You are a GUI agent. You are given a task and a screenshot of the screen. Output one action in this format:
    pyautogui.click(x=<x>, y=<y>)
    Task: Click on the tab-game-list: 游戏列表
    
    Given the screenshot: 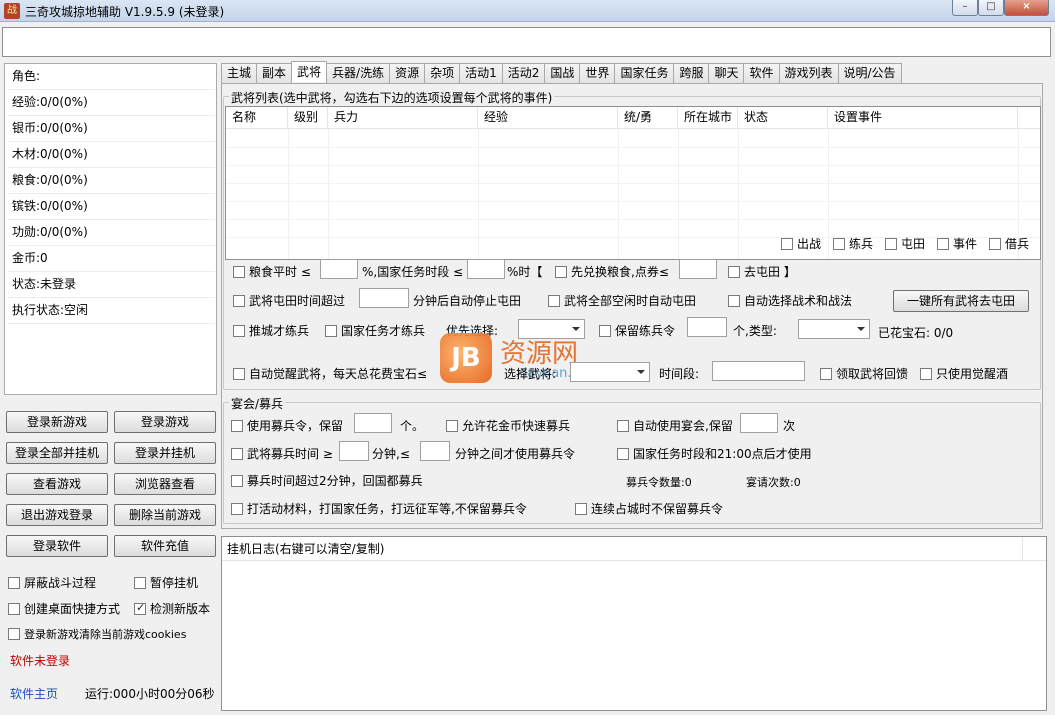 What is the action you would take?
    pyautogui.click(x=808, y=73)
    